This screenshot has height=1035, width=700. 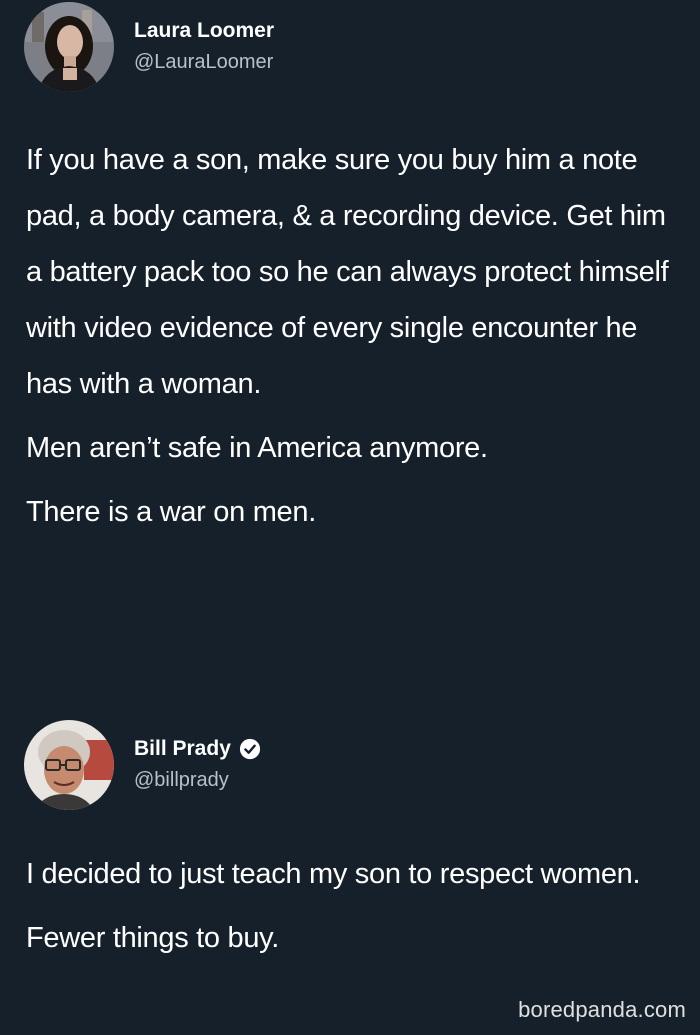 What do you see at coordinates (197, 765) in the screenshot?
I see `author-names: Bill Prady @billprady` at bounding box center [197, 765].